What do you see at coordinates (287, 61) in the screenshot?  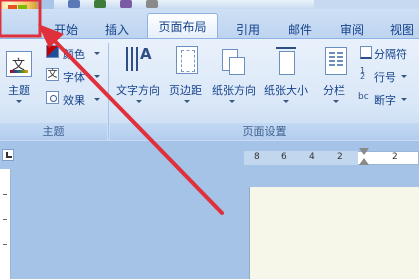 I see `paper-size-icon` at bounding box center [287, 61].